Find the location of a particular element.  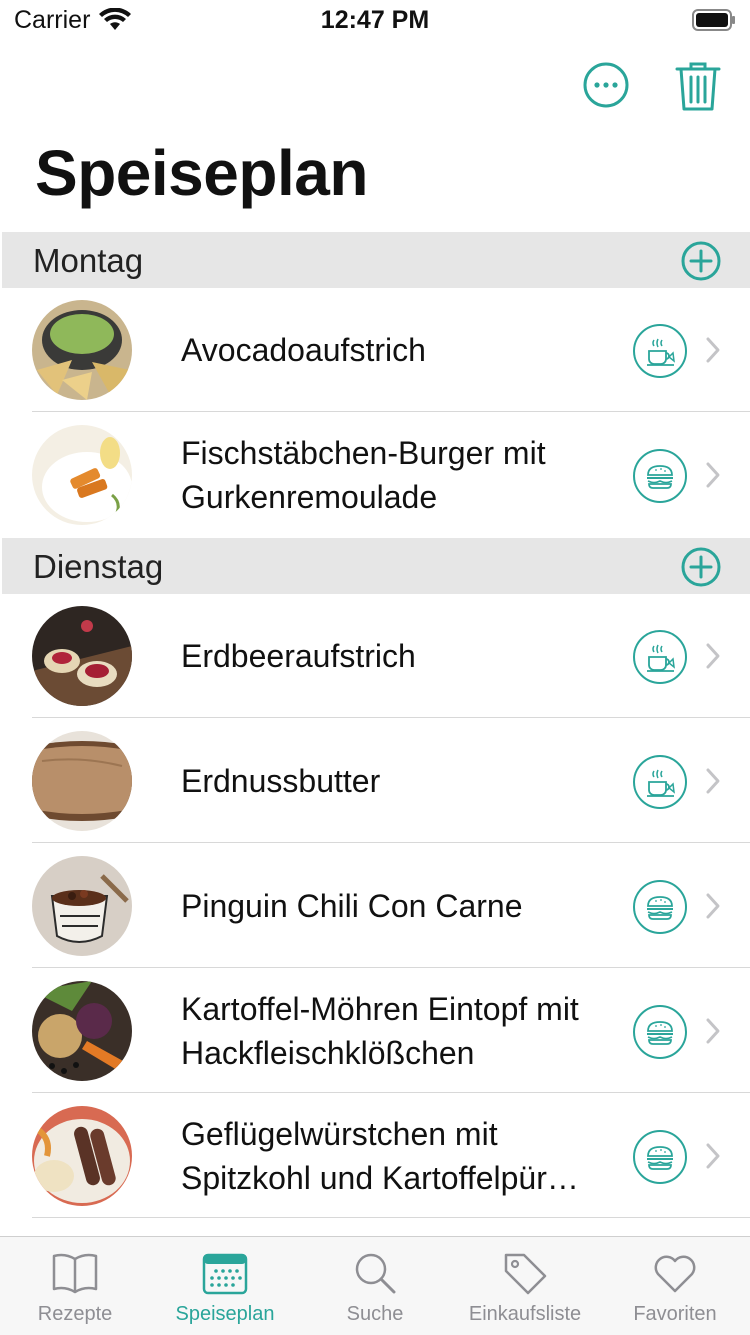

tab-label: Suche is located at coordinates (375, 1314).